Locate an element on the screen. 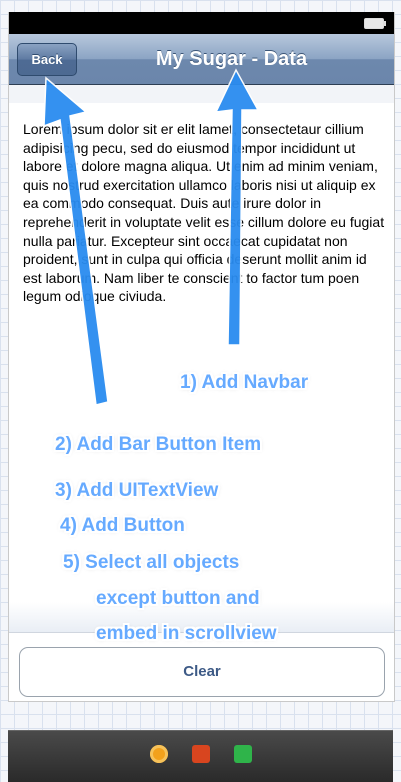 This screenshot has height=782, width=401. annotation-step-4: 4) Add Button is located at coordinates (122, 525).